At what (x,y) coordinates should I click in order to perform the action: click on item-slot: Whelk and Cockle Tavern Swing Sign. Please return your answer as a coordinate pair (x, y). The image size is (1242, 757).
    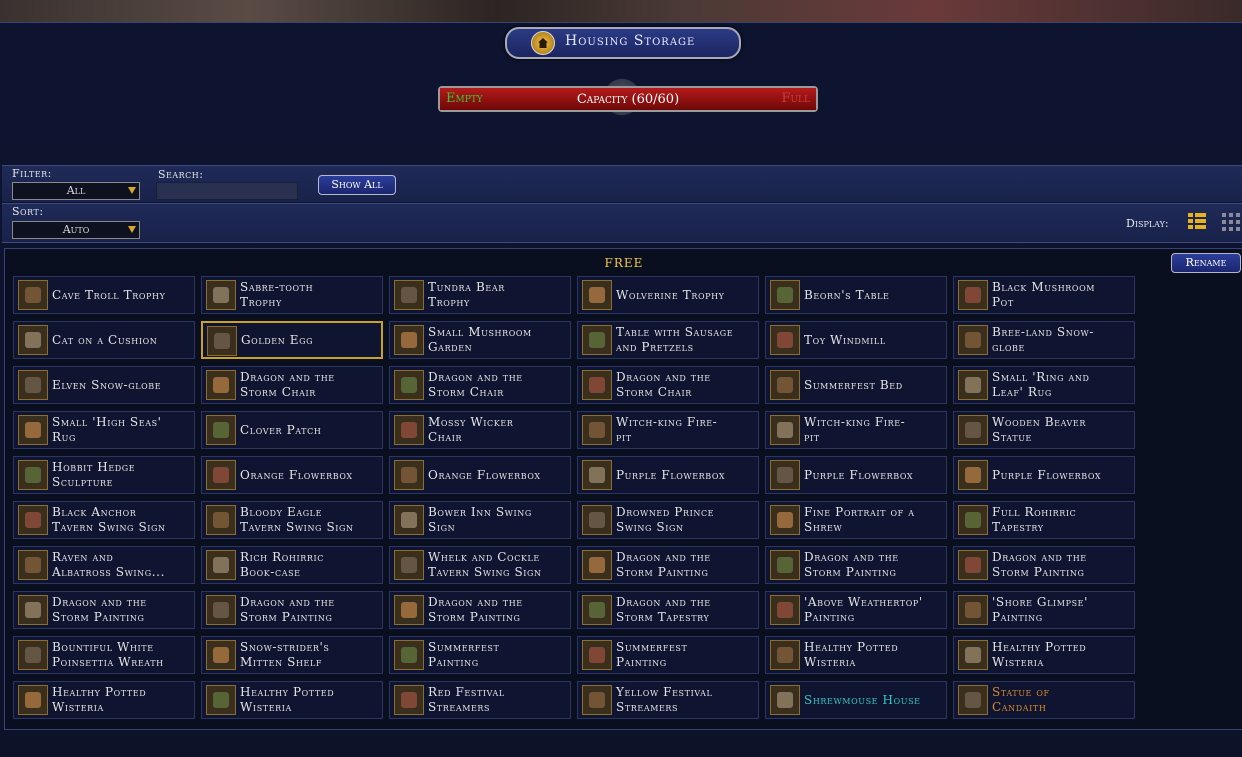
    Looking at the image, I should click on (480, 565).